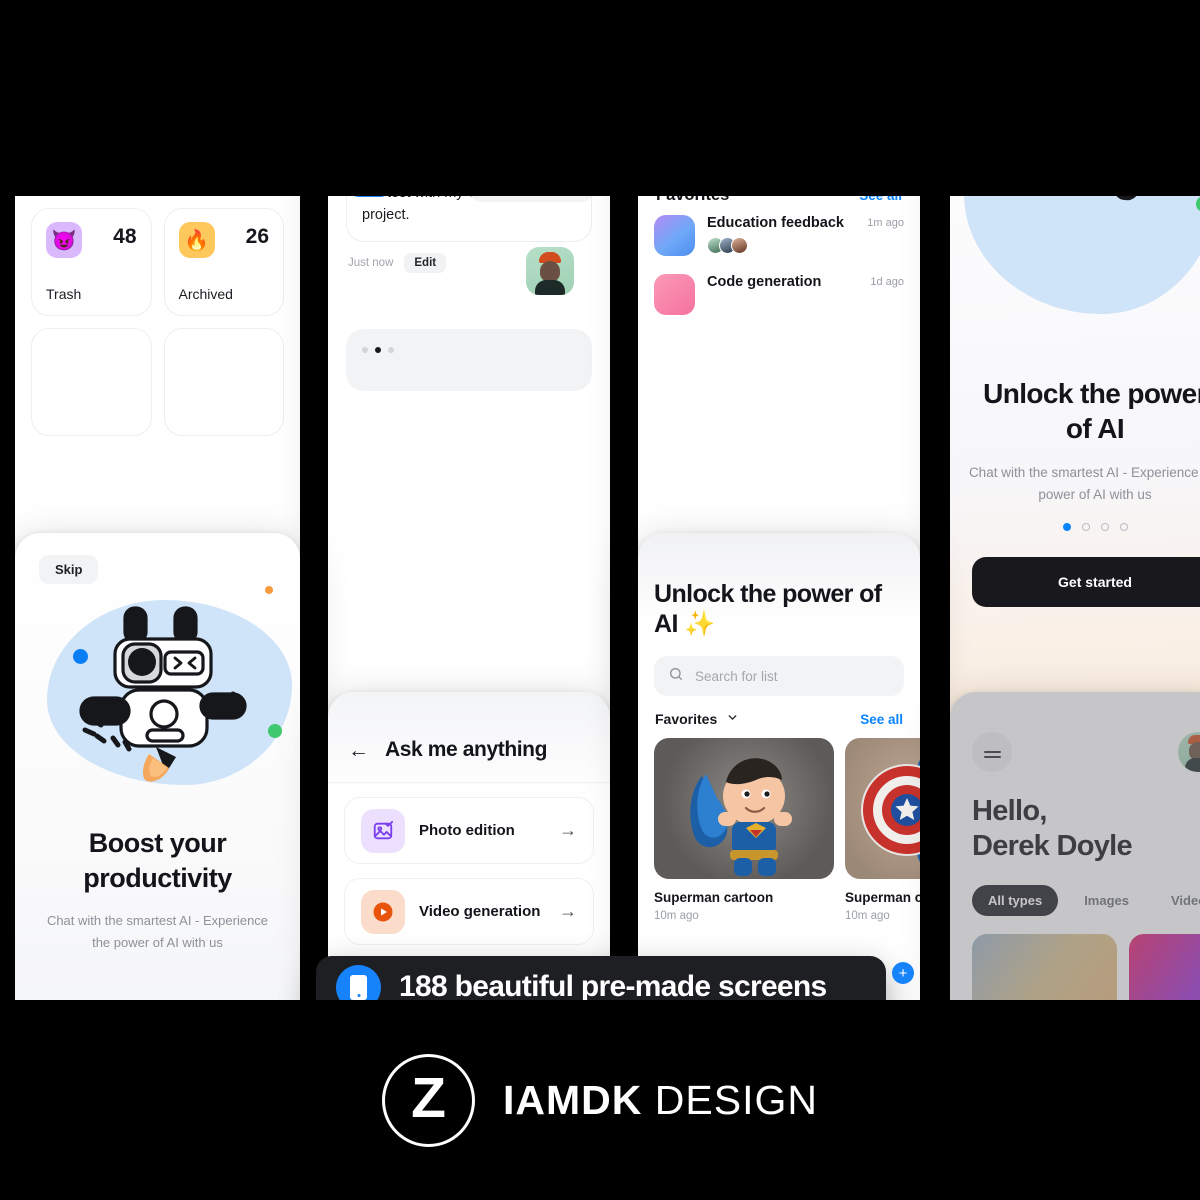 The width and height of the screenshot is (1200, 1200). What do you see at coordinates (1177, 900) in the screenshot?
I see `chip-videos: Videos` at bounding box center [1177, 900].